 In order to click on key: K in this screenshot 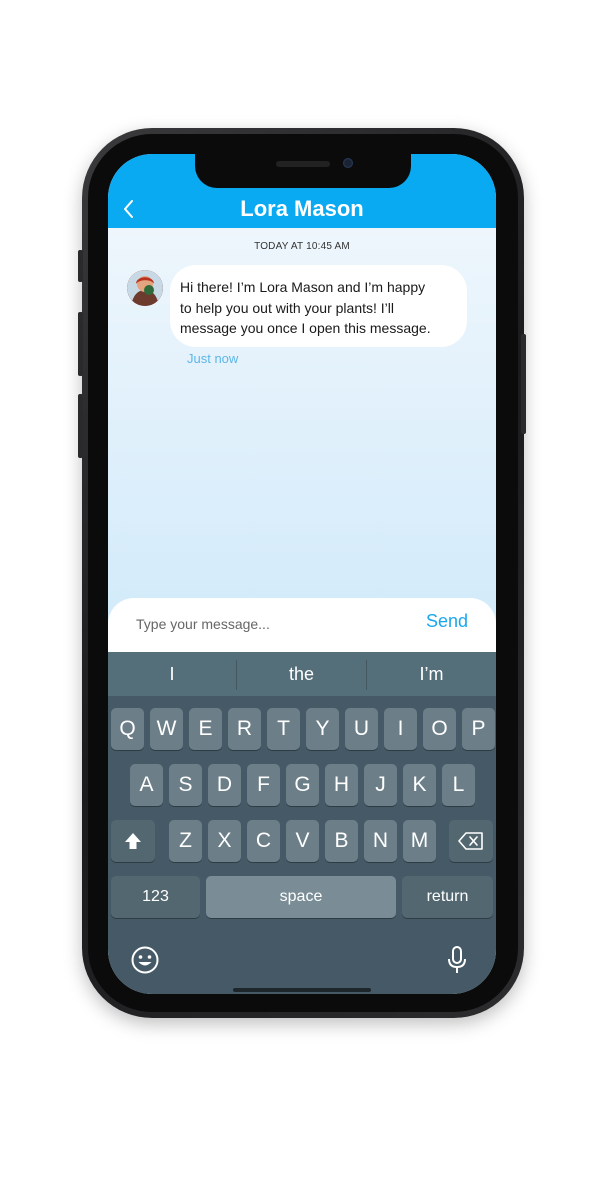, I will do `click(419, 785)`.